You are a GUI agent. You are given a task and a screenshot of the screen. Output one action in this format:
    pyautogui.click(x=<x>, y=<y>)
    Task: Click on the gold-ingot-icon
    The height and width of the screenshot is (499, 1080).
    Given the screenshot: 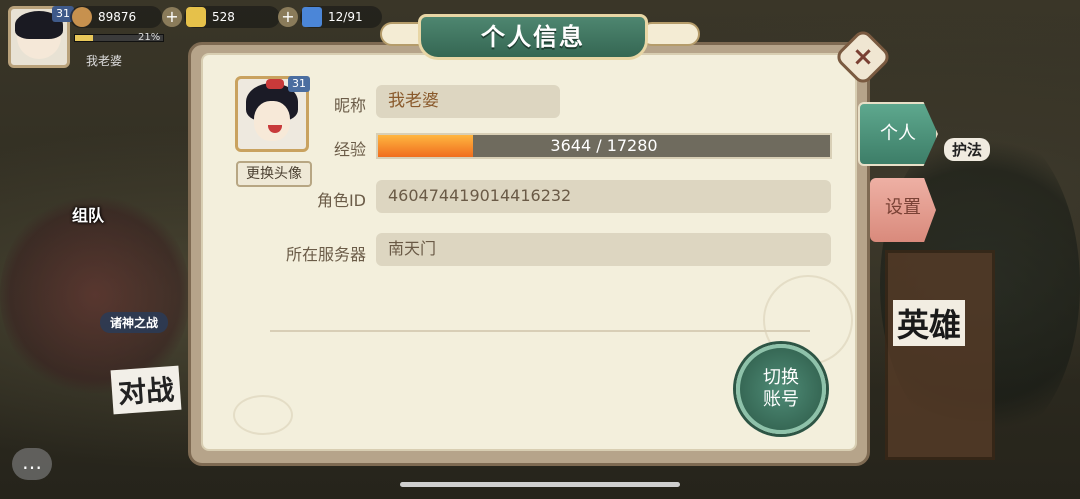 What is the action you would take?
    pyautogui.click(x=196, y=17)
    